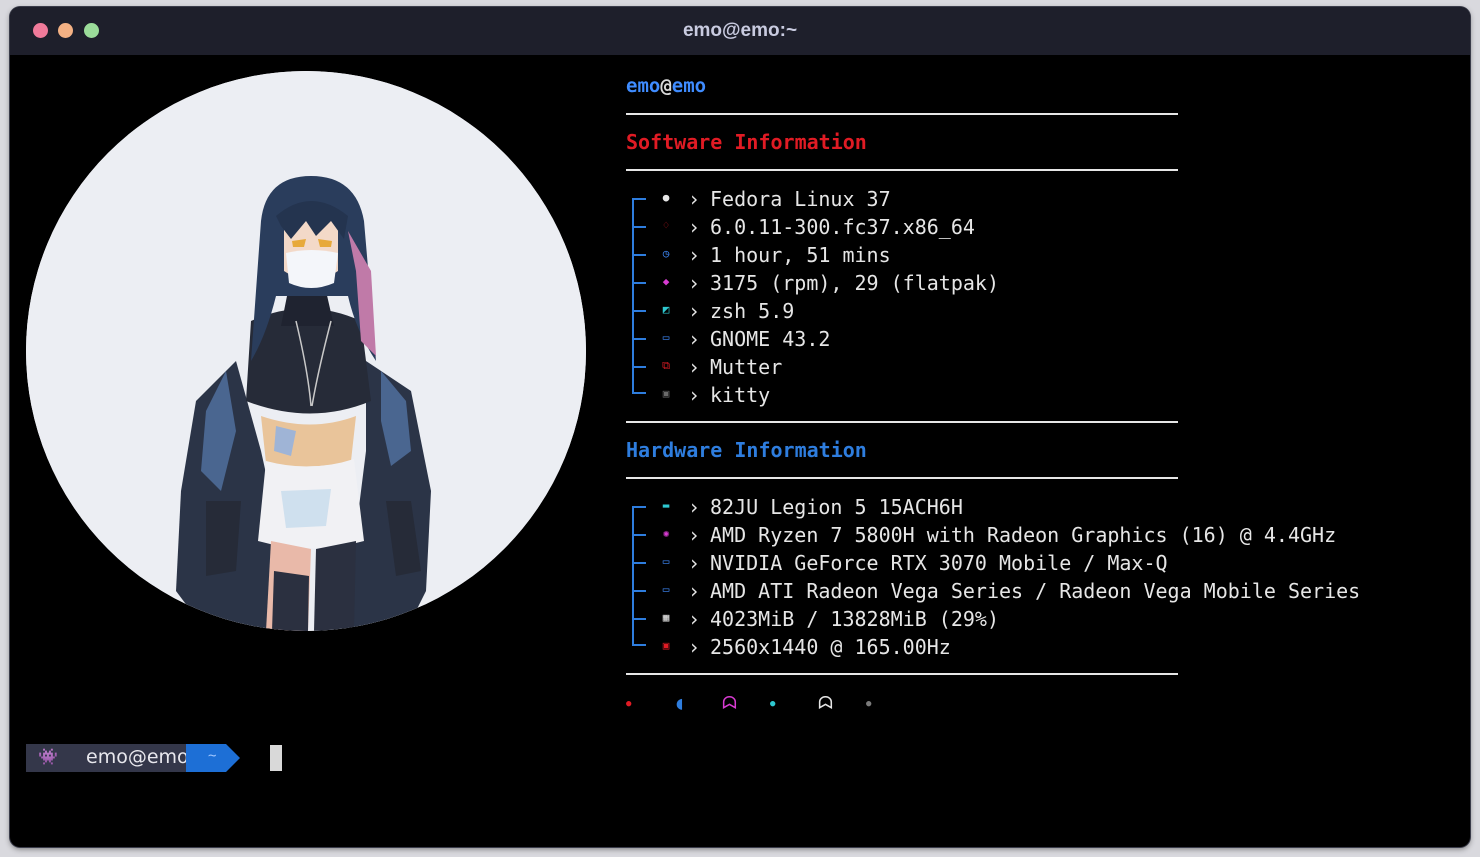 The width and height of the screenshot is (1480, 857). What do you see at coordinates (666, 505) in the screenshot?
I see `laptop-icon: ▬` at bounding box center [666, 505].